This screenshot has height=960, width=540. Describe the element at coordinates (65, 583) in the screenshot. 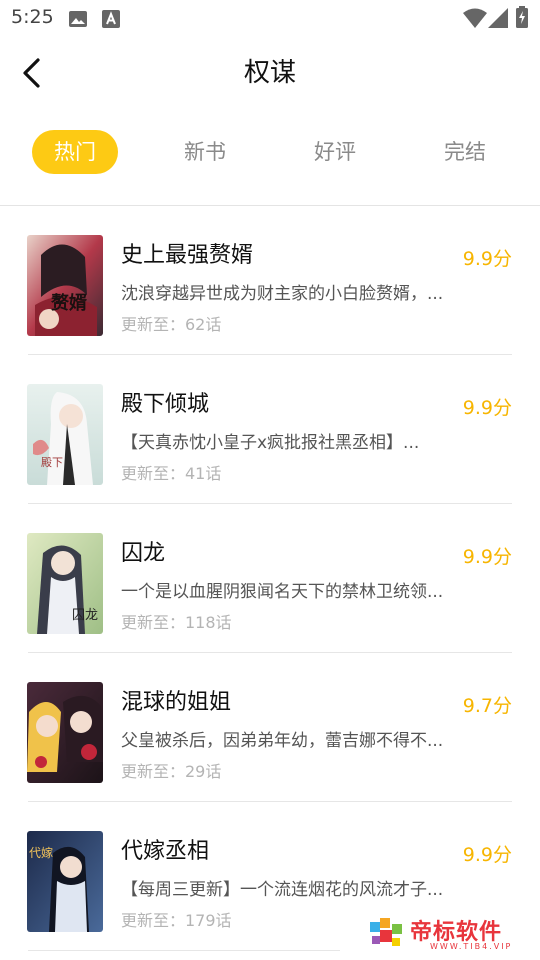

I see `cover-image: 囚龙` at that location.